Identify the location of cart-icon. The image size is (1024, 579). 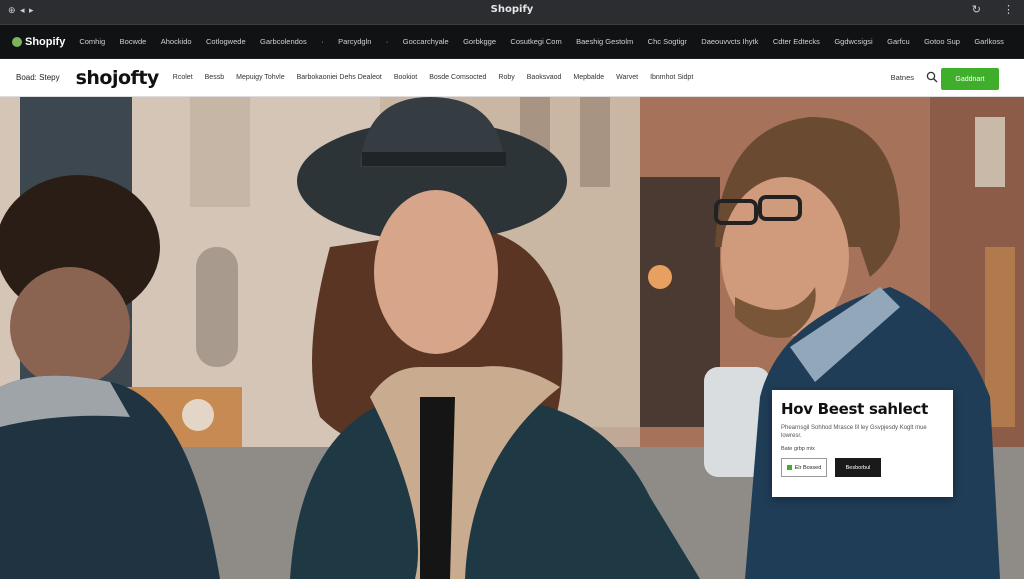
(789, 467).